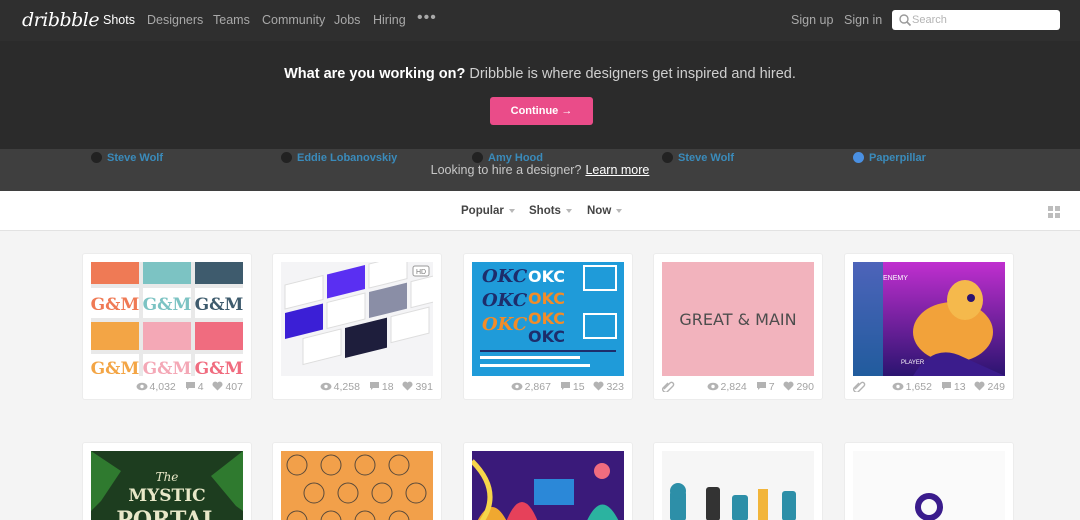  What do you see at coordinates (1054, 212) in the screenshot?
I see `grid-view-icon` at bounding box center [1054, 212].